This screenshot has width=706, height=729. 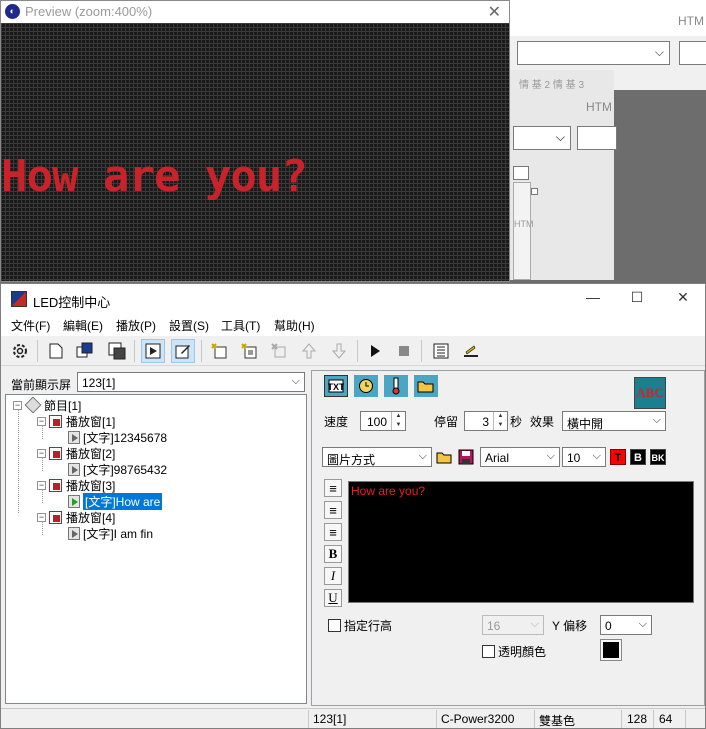 What do you see at coordinates (333, 510) in the screenshot?
I see `align-center-icon: ≡` at bounding box center [333, 510].